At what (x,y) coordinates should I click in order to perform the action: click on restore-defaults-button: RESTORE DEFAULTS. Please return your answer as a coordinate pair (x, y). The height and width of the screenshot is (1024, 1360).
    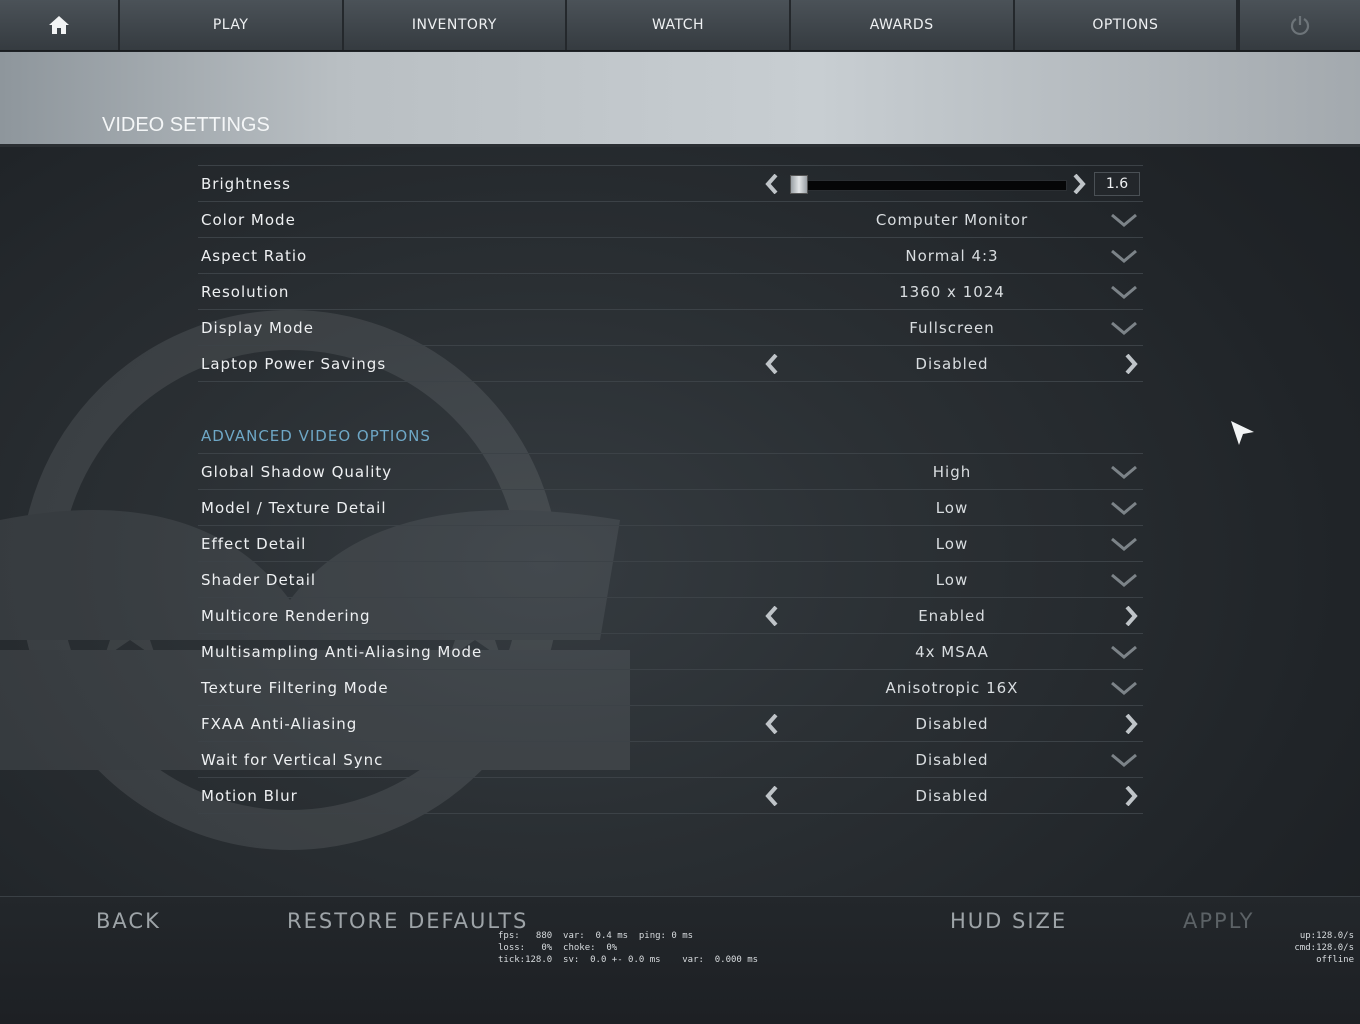
    Looking at the image, I should click on (407, 921).